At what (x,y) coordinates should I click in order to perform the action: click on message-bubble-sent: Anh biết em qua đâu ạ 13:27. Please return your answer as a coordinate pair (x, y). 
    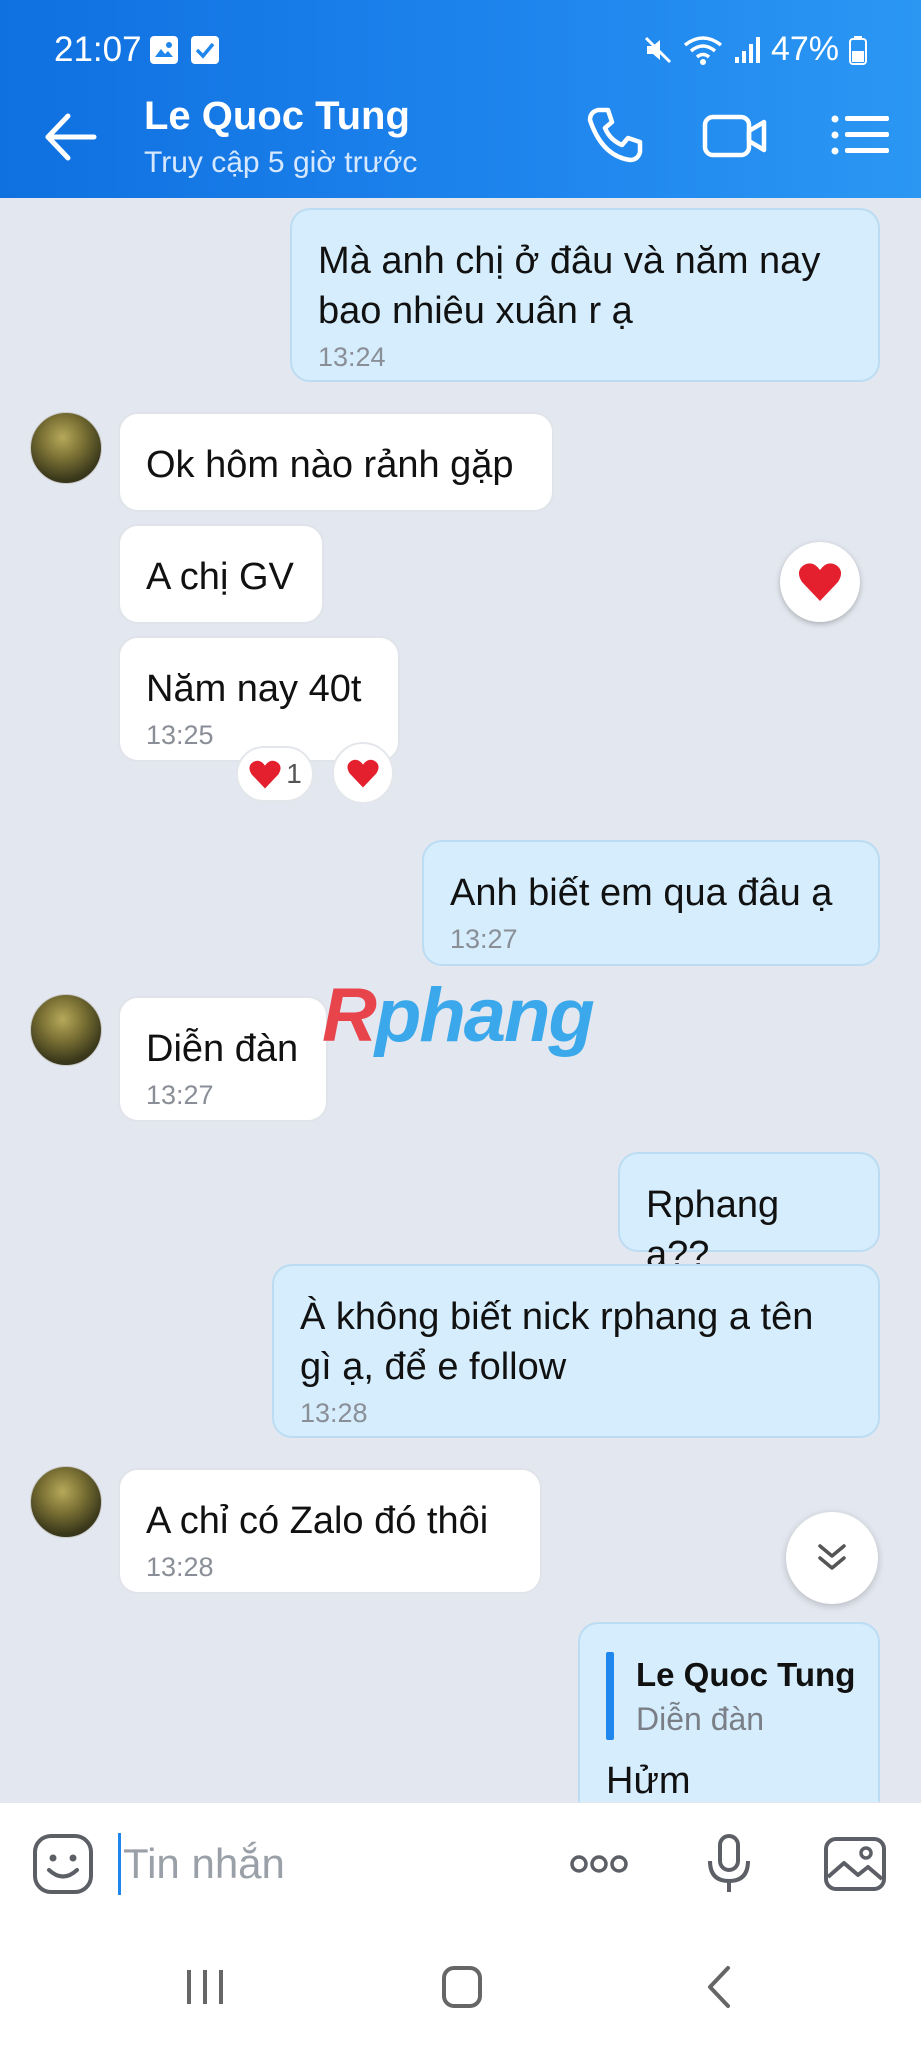
    Looking at the image, I should click on (651, 903).